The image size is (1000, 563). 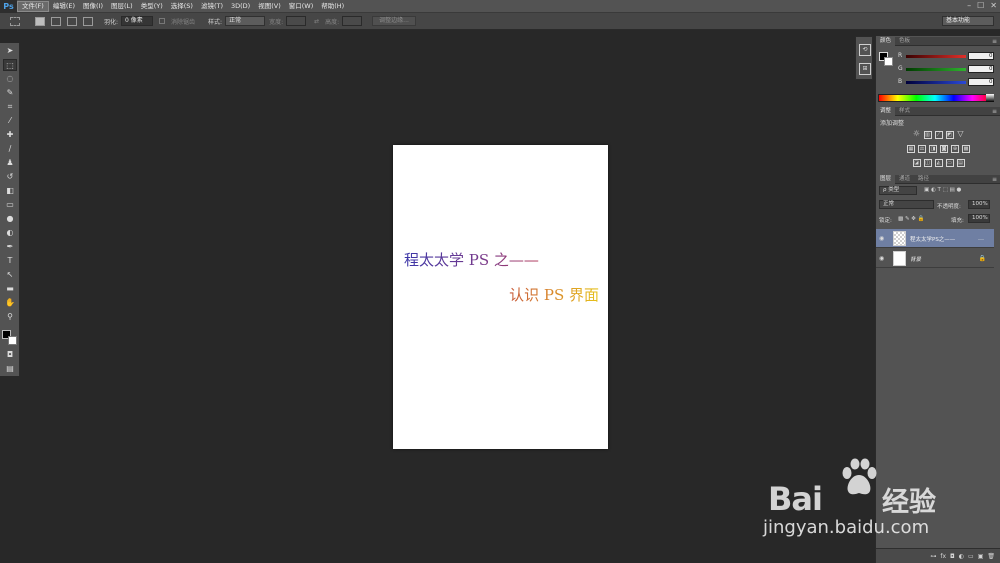 I want to click on blend-mode-select: 正常, so click(x=906, y=204).